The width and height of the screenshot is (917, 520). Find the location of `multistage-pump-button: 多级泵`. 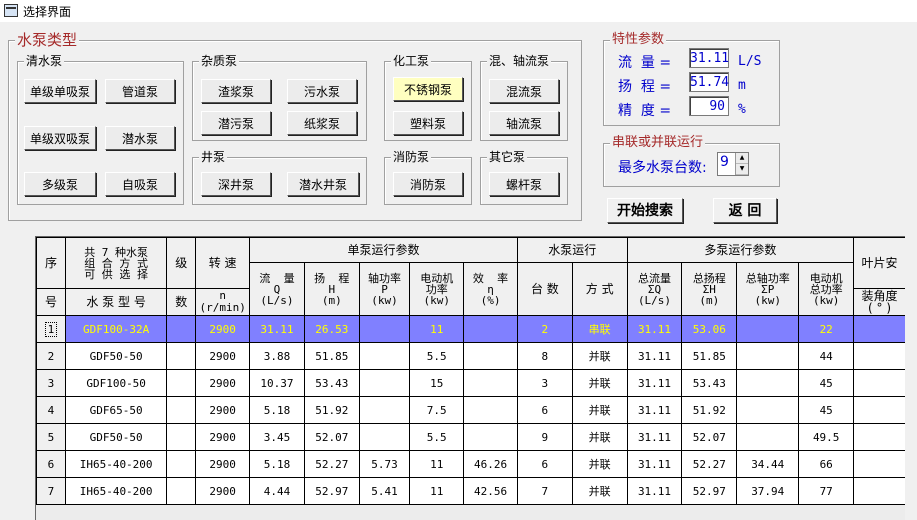

multistage-pump-button: 多级泵 is located at coordinates (60, 184).